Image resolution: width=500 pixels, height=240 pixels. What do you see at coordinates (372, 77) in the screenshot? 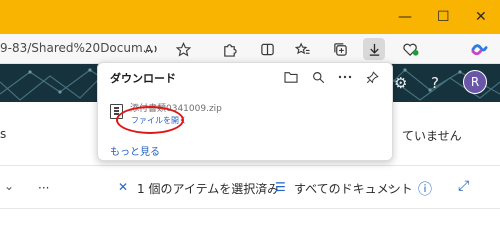
I see `pin-icon` at bounding box center [372, 77].